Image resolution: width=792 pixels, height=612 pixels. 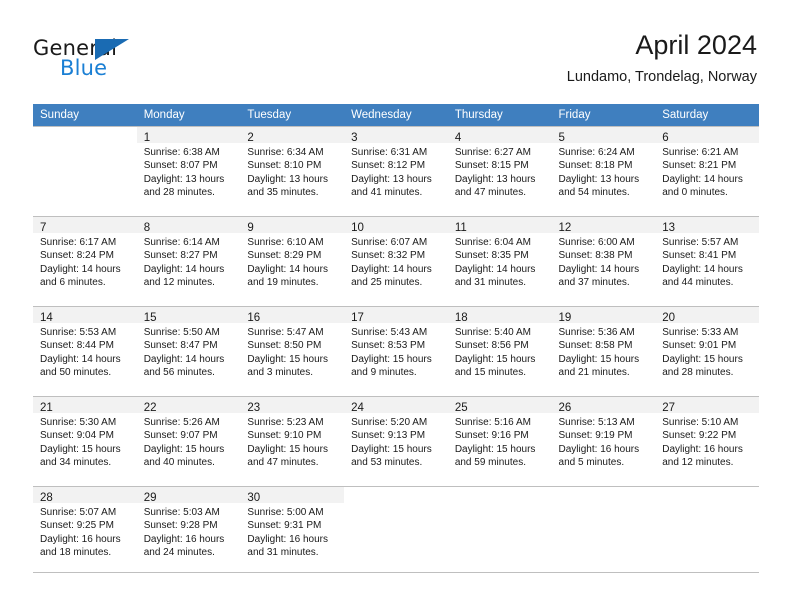 What do you see at coordinates (76, 552) in the screenshot?
I see `day-info-daylight2: and 18 minutes.` at bounding box center [76, 552].